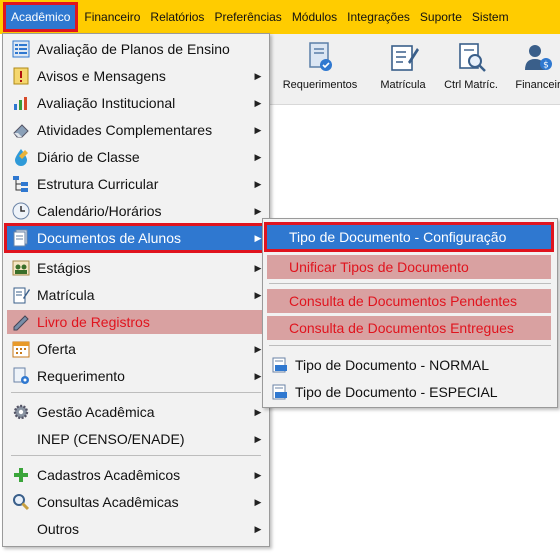  Describe the element at coordinates (21, 502) in the screenshot. I see `search-icon` at that location.